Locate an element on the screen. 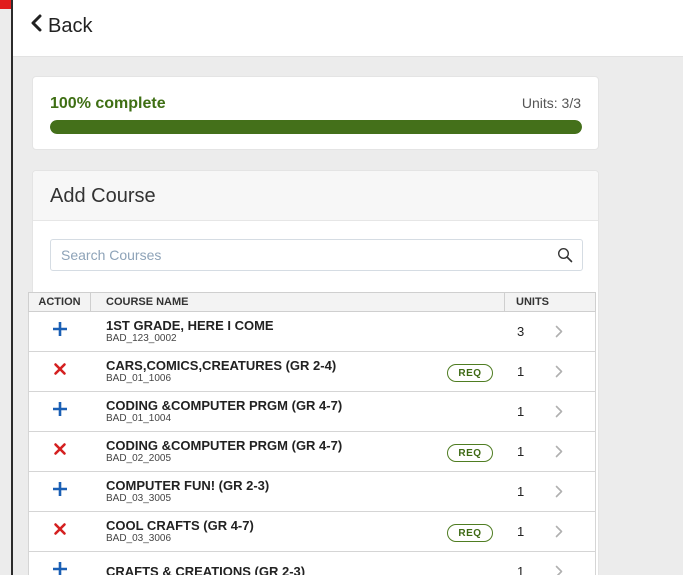  course-name: CARS,COMICS,CREATURES (GR 2-4) is located at coordinates (221, 365).